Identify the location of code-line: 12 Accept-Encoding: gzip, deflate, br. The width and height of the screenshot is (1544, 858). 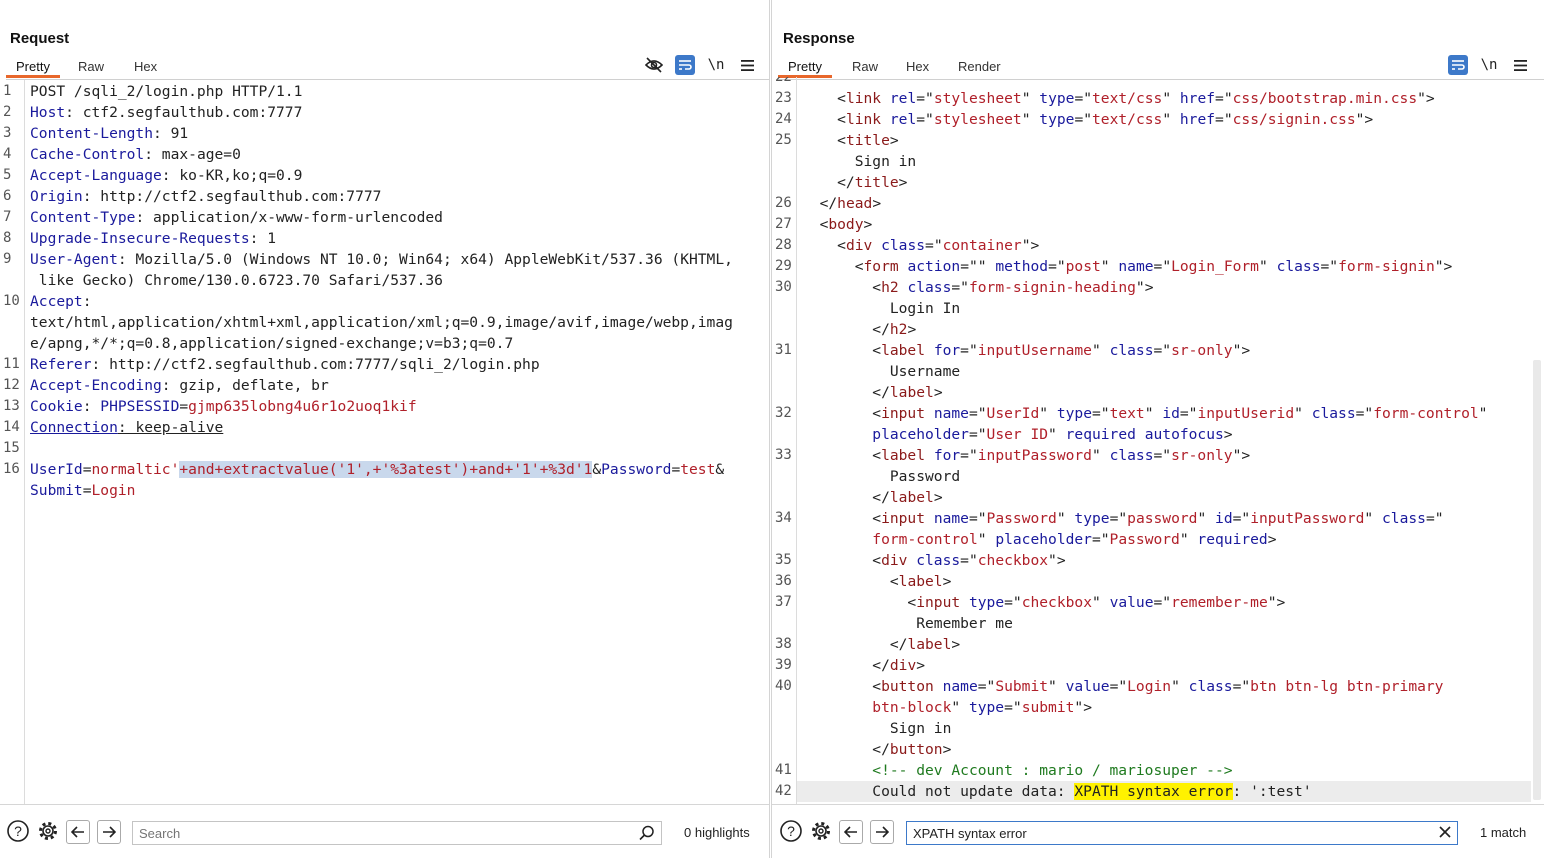
(384, 385).